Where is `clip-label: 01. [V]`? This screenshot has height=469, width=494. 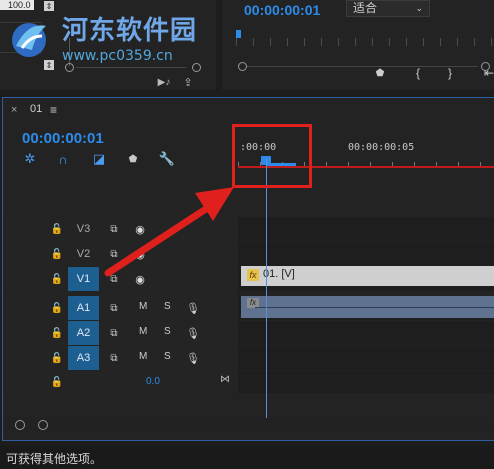
clip-label: 01. [V] is located at coordinates (279, 274).